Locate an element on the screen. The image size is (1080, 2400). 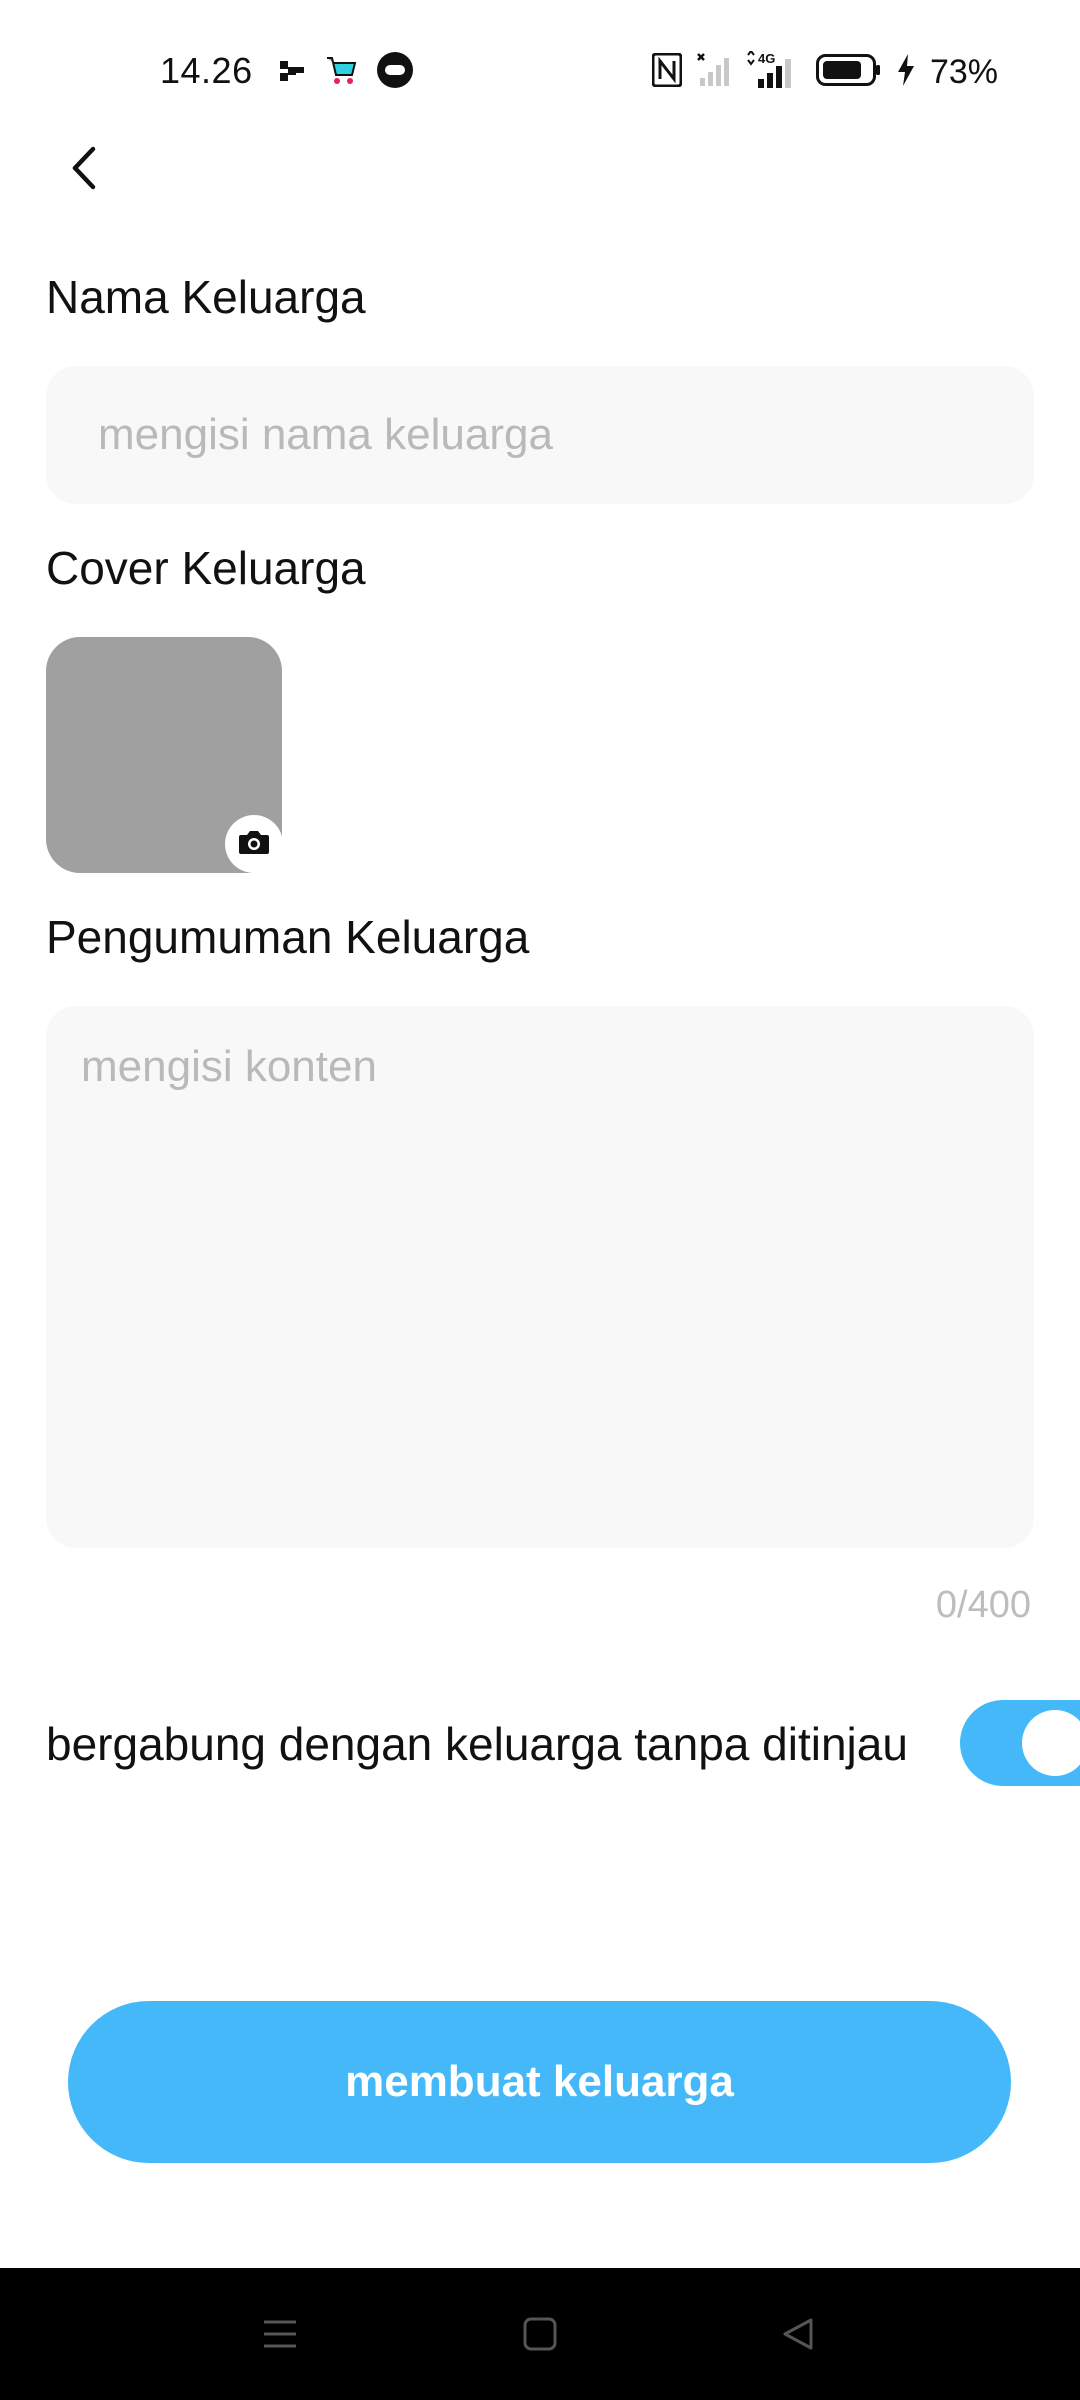
camera-button is located at coordinates (254, 844).